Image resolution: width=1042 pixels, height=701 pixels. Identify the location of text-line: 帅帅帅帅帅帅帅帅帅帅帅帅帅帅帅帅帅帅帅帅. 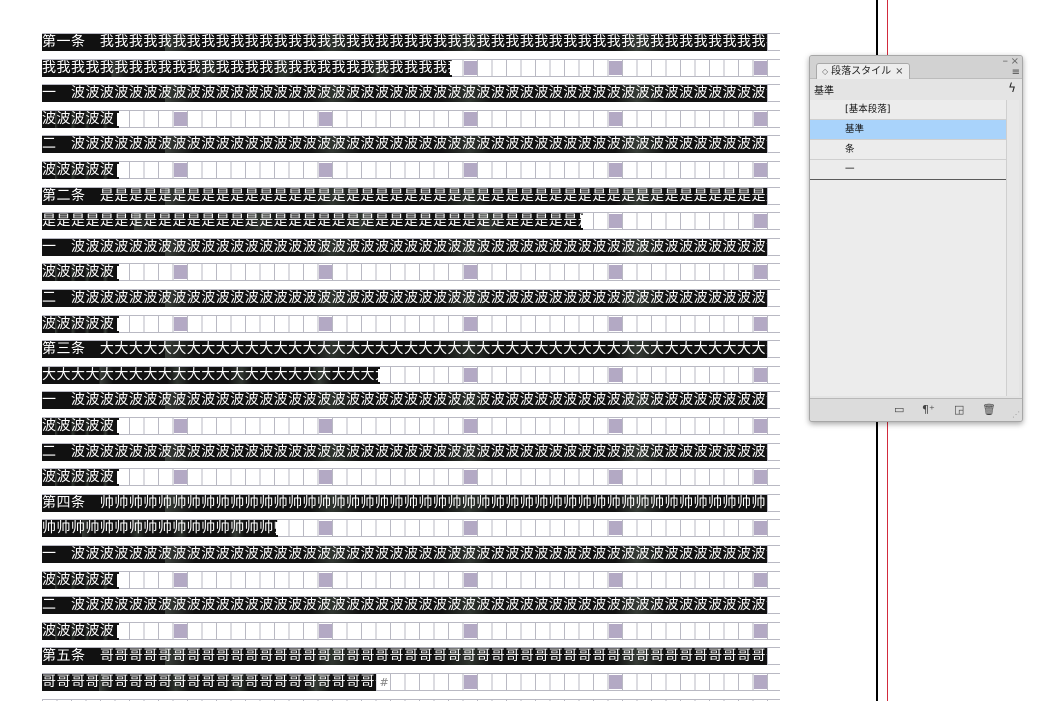
(411, 528).